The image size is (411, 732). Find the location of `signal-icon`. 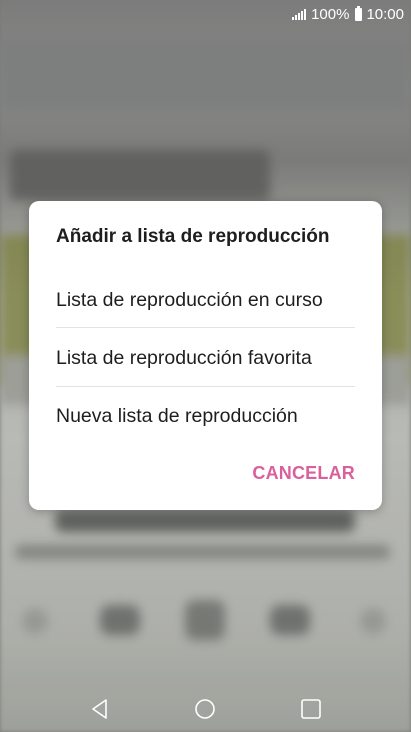

signal-icon is located at coordinates (299, 14).